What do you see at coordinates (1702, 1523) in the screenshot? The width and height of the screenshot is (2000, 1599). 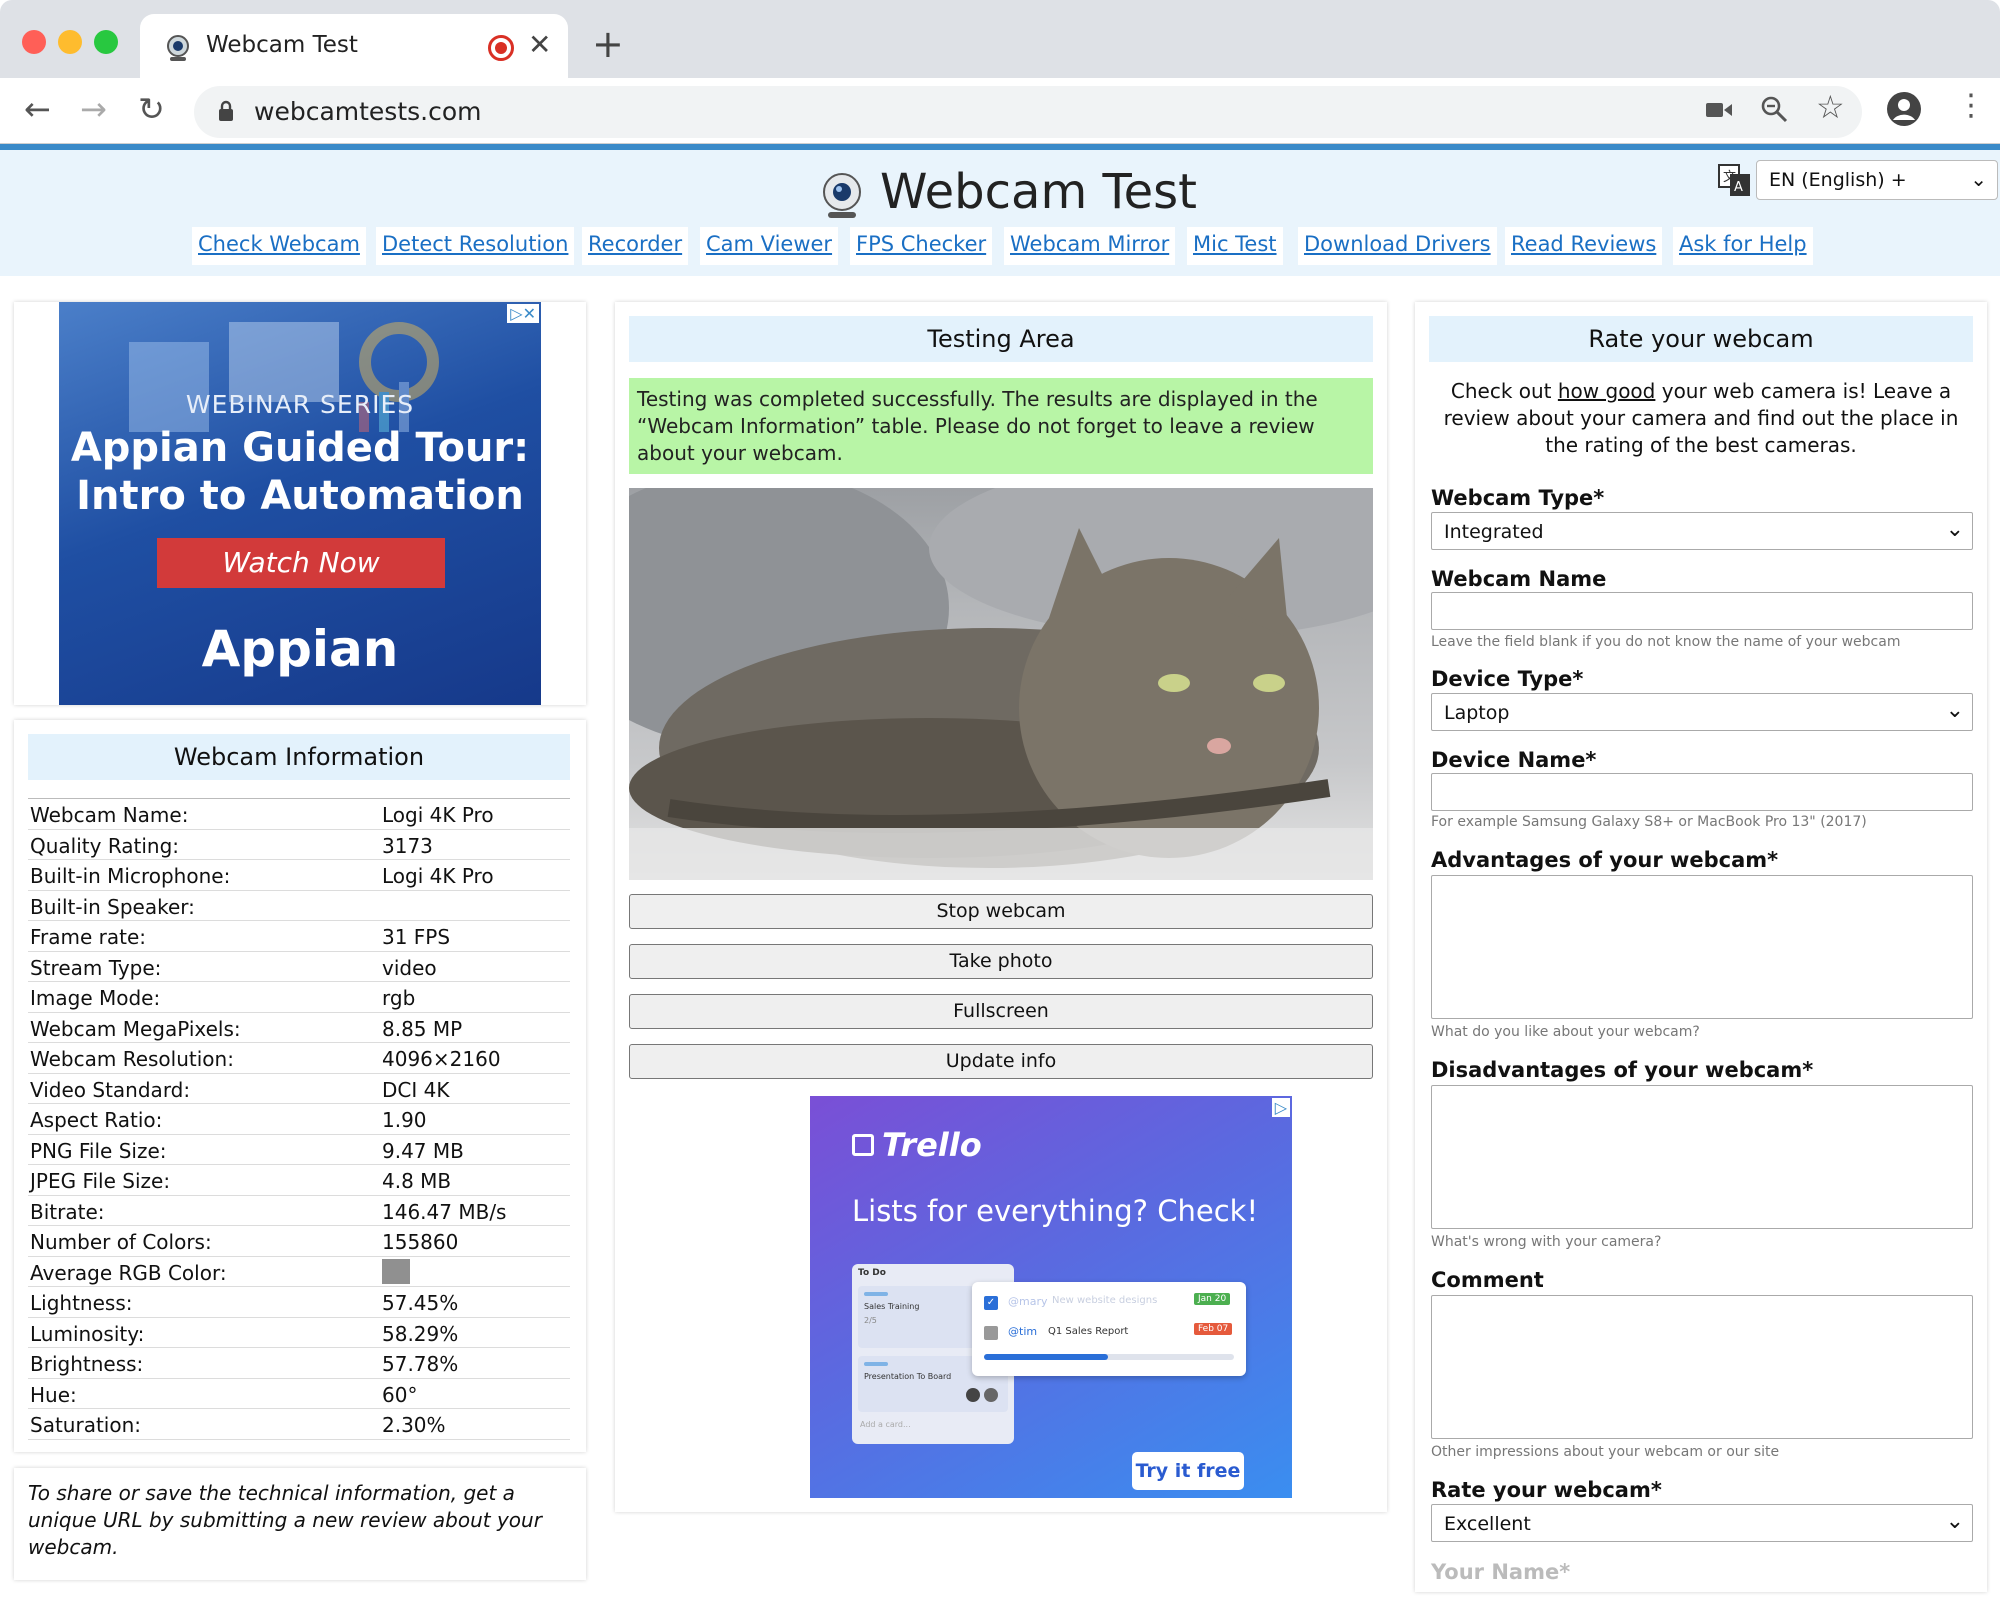 I see `rating-select: Excellent ⌄` at bounding box center [1702, 1523].